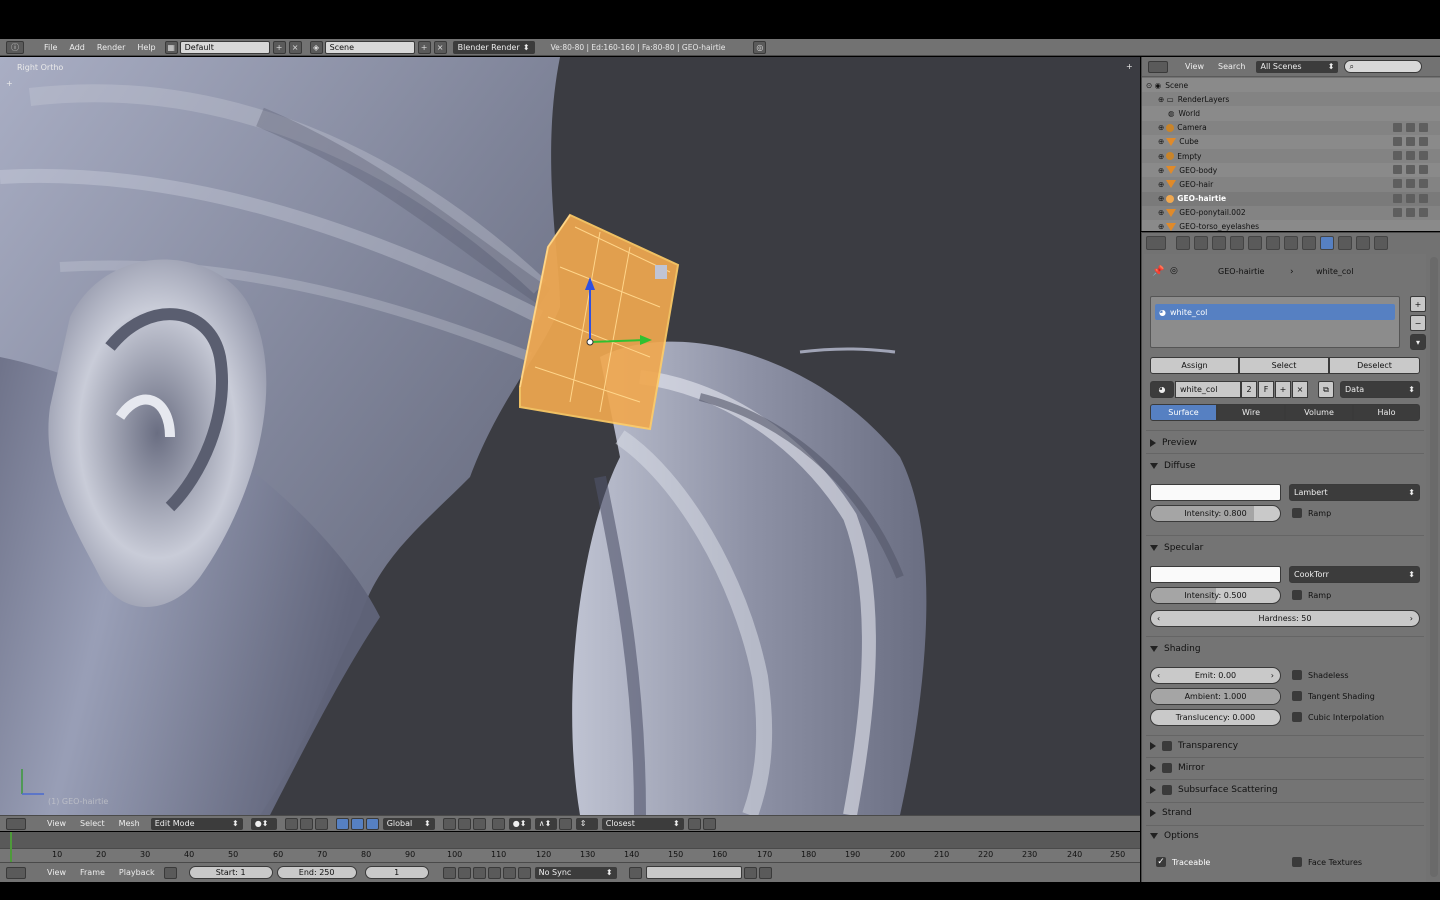 The height and width of the screenshot is (900, 1440). I want to click on material-browse-button: ◕, so click(1162, 389).